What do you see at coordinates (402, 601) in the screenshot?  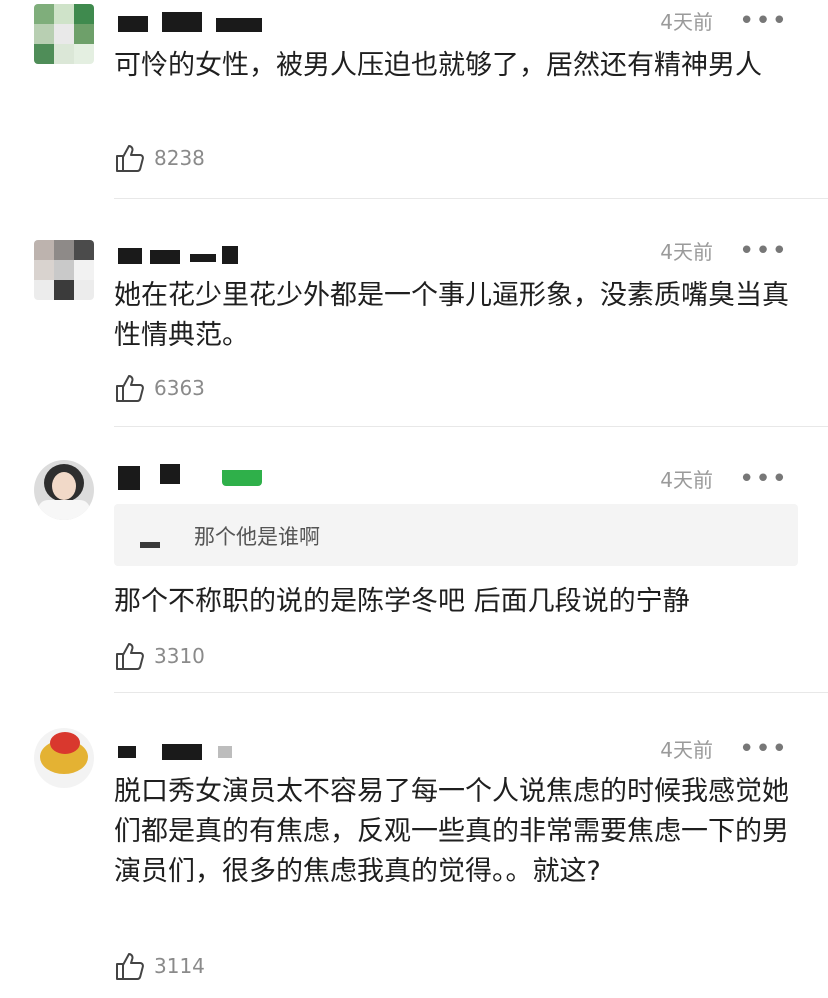 I see `comment-text: 那个不称职的说的是陈学冬吧 后面几段说的宁静` at bounding box center [402, 601].